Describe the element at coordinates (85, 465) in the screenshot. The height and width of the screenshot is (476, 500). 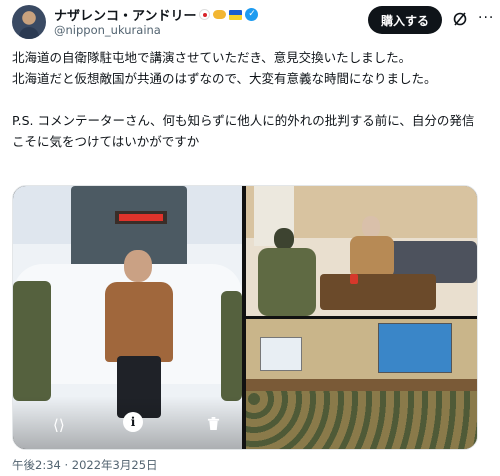
I see `tweet-timestamp: 午後2:34 · 2022年3月25日` at that location.